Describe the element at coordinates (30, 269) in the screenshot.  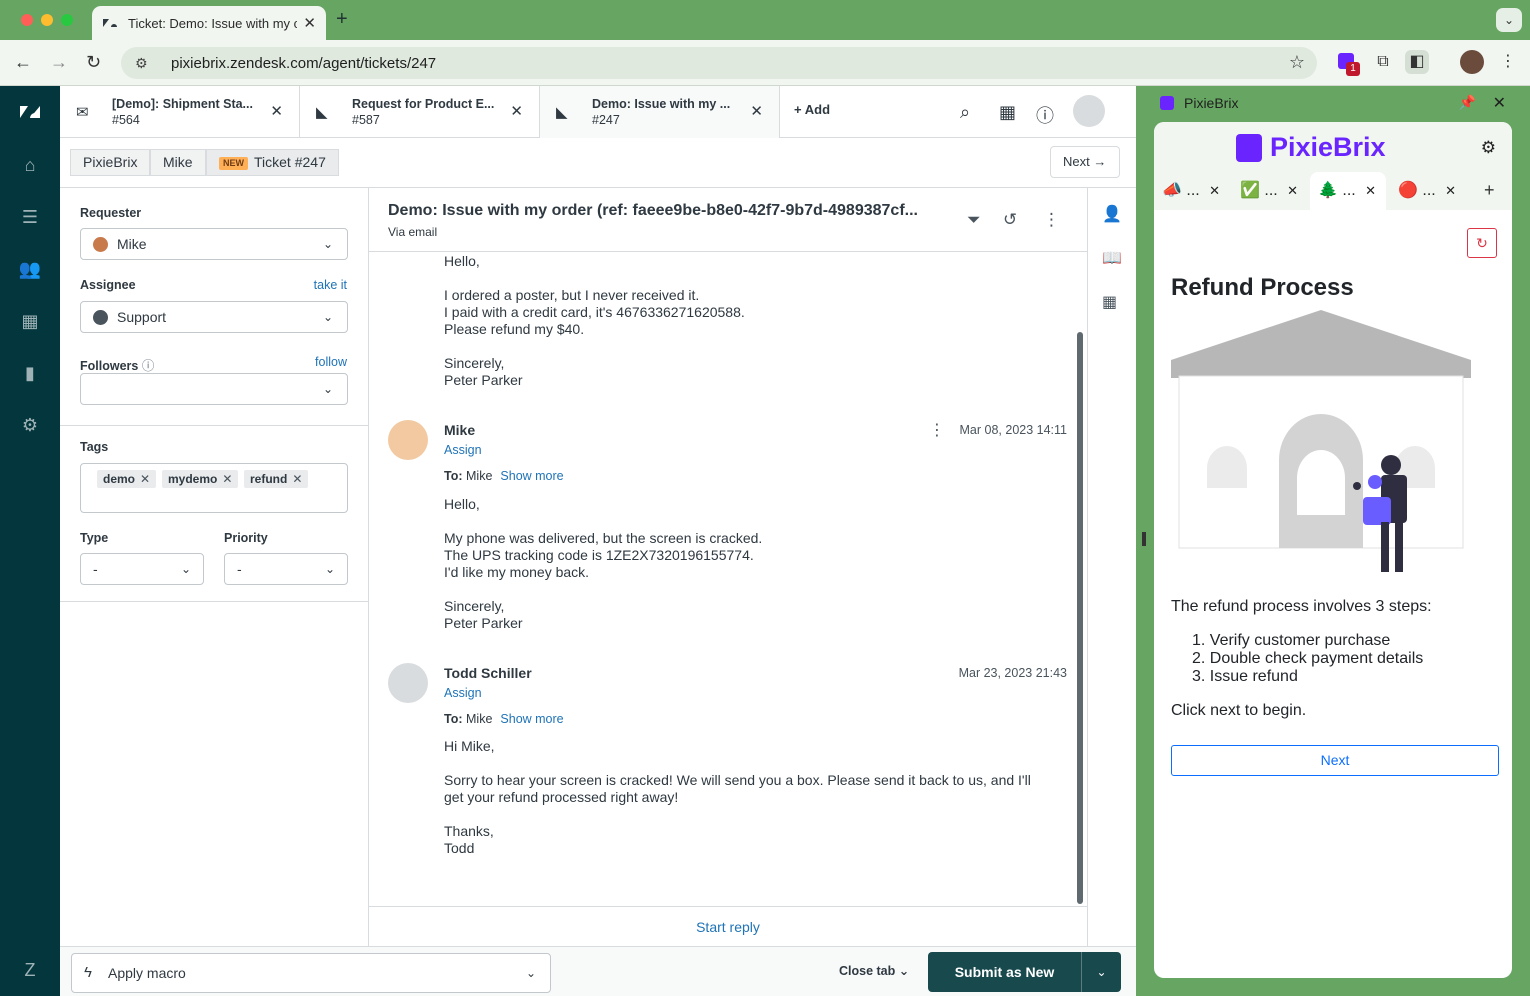
I see `customers-icon: 👥` at that location.